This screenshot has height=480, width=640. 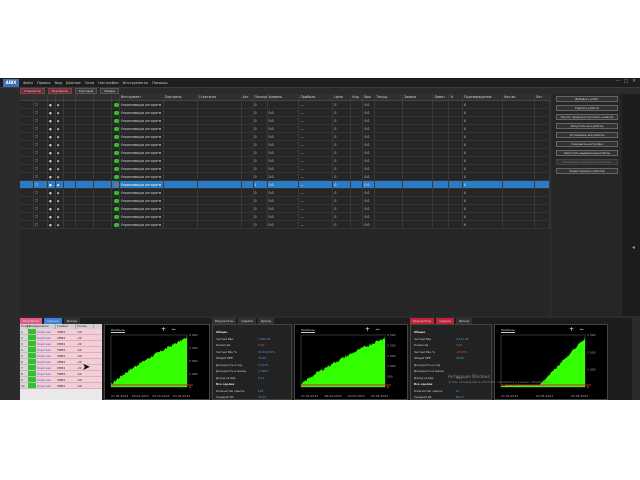 I want to click on side-action-button: Остановить все роботы, so click(x=587, y=135).